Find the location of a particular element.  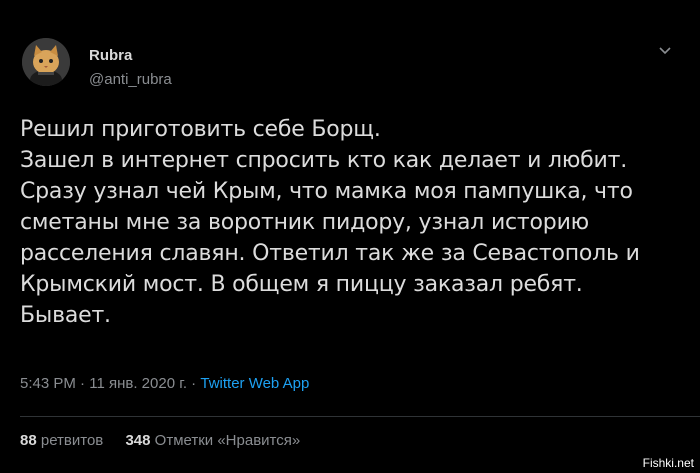

author-avatar is located at coordinates (46, 62).